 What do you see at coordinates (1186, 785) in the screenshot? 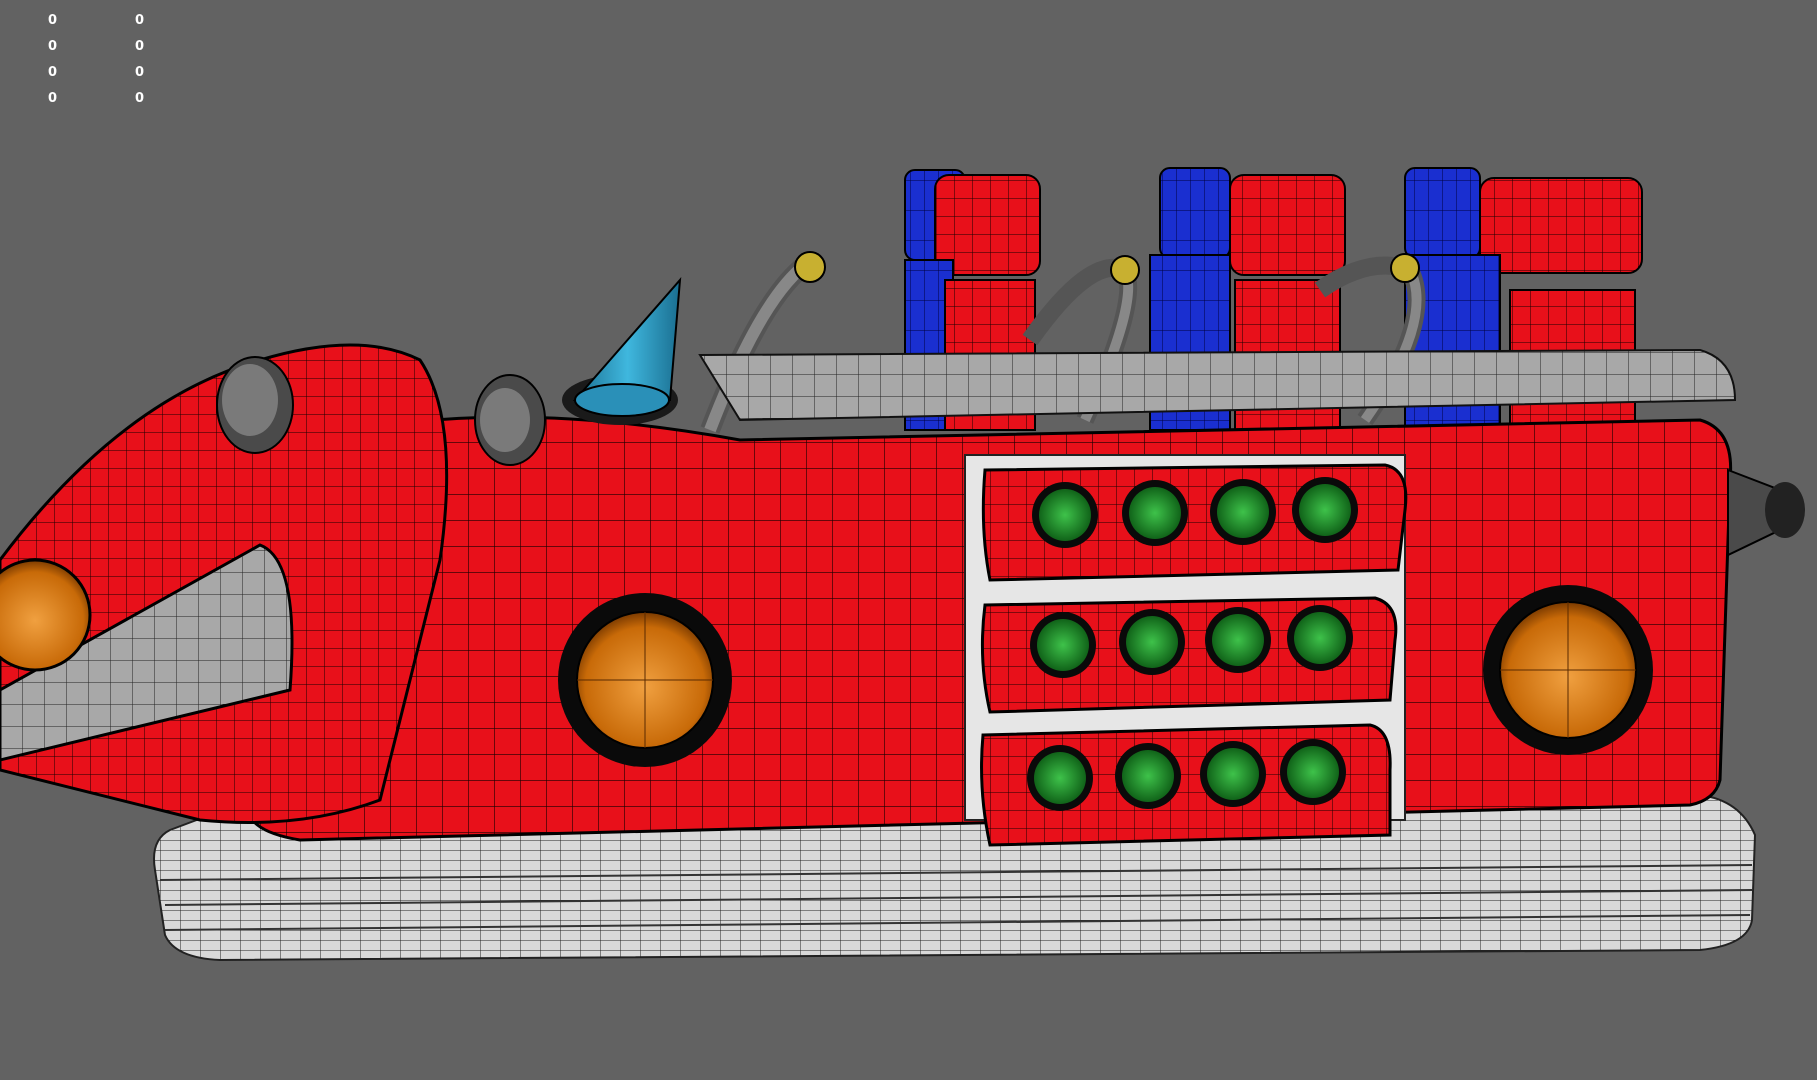
I see `light-panel-bottom` at bounding box center [1186, 785].